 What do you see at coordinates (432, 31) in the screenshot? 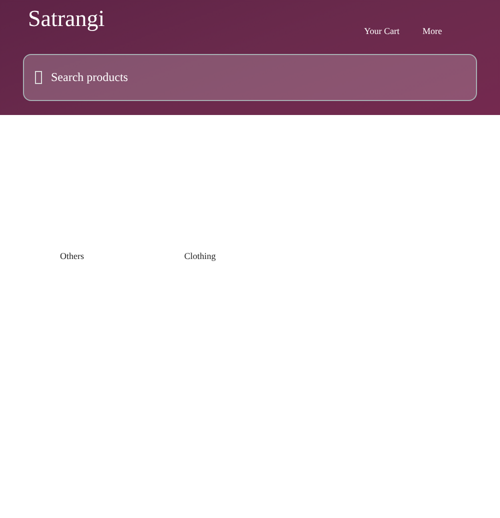
I see `nav-link: More` at bounding box center [432, 31].